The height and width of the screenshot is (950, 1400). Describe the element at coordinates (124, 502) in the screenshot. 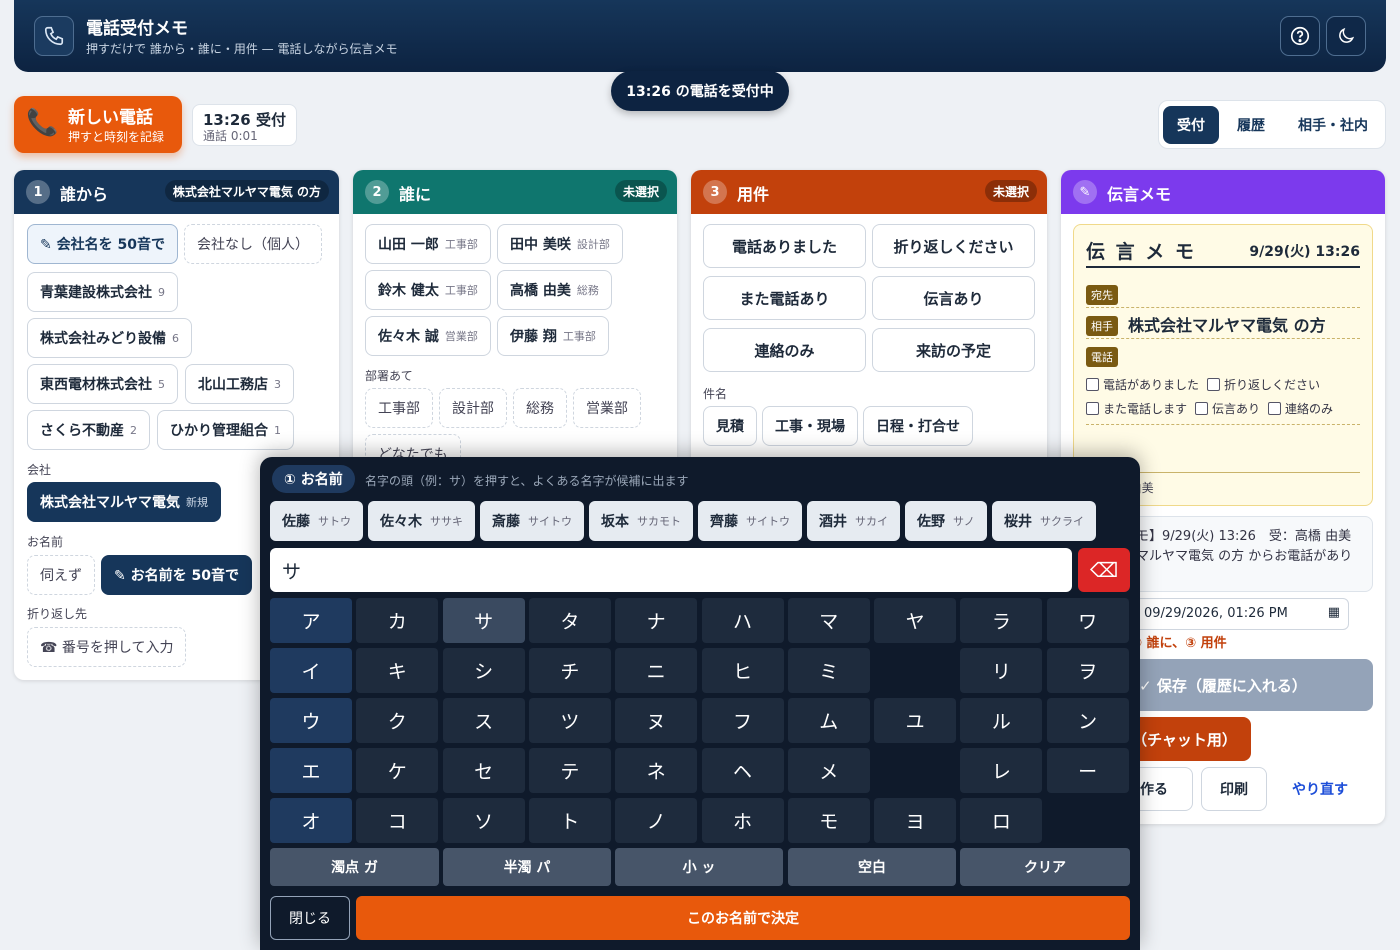

I see `selected-company-chip: 株式会社マルヤマ電気 新規` at that location.